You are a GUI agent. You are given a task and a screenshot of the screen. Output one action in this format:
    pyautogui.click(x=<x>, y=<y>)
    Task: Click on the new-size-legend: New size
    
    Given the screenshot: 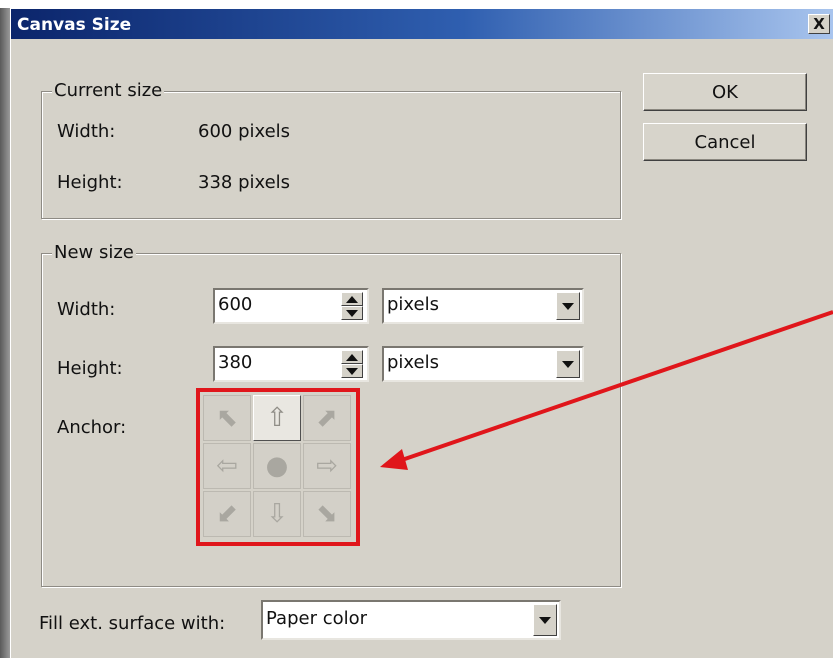 What is the action you would take?
    pyautogui.click(x=94, y=252)
    